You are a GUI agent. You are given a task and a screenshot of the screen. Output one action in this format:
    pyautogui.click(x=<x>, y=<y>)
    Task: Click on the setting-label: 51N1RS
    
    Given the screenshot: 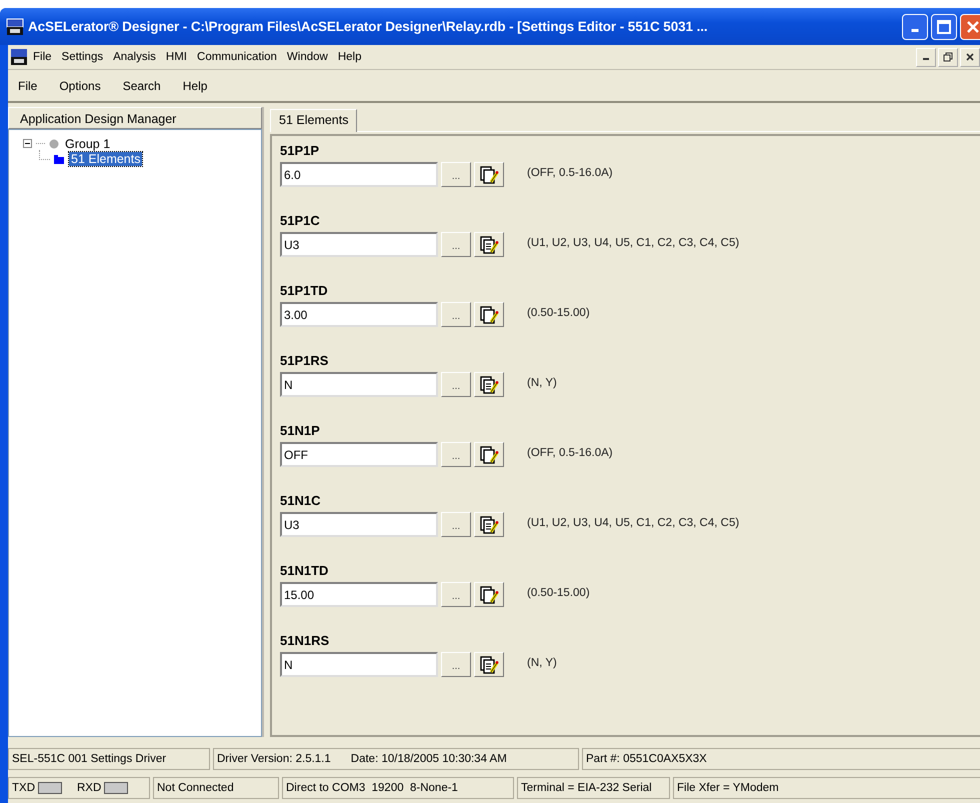 What is the action you would take?
    pyautogui.click(x=305, y=640)
    